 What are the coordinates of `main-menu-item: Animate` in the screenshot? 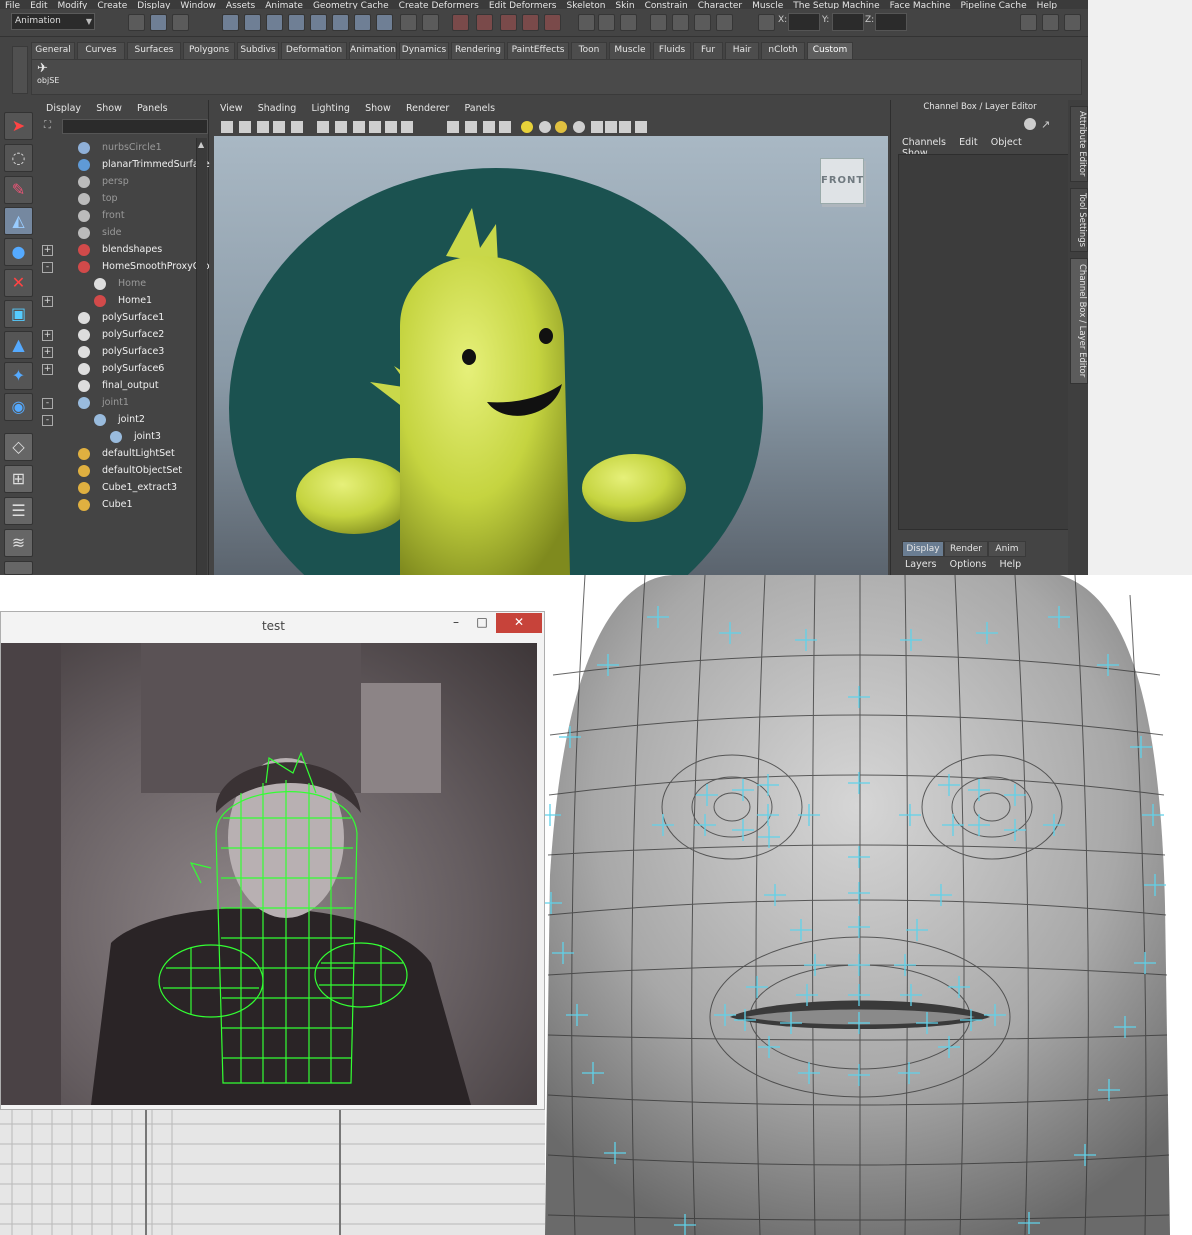 It's located at (284, 6).